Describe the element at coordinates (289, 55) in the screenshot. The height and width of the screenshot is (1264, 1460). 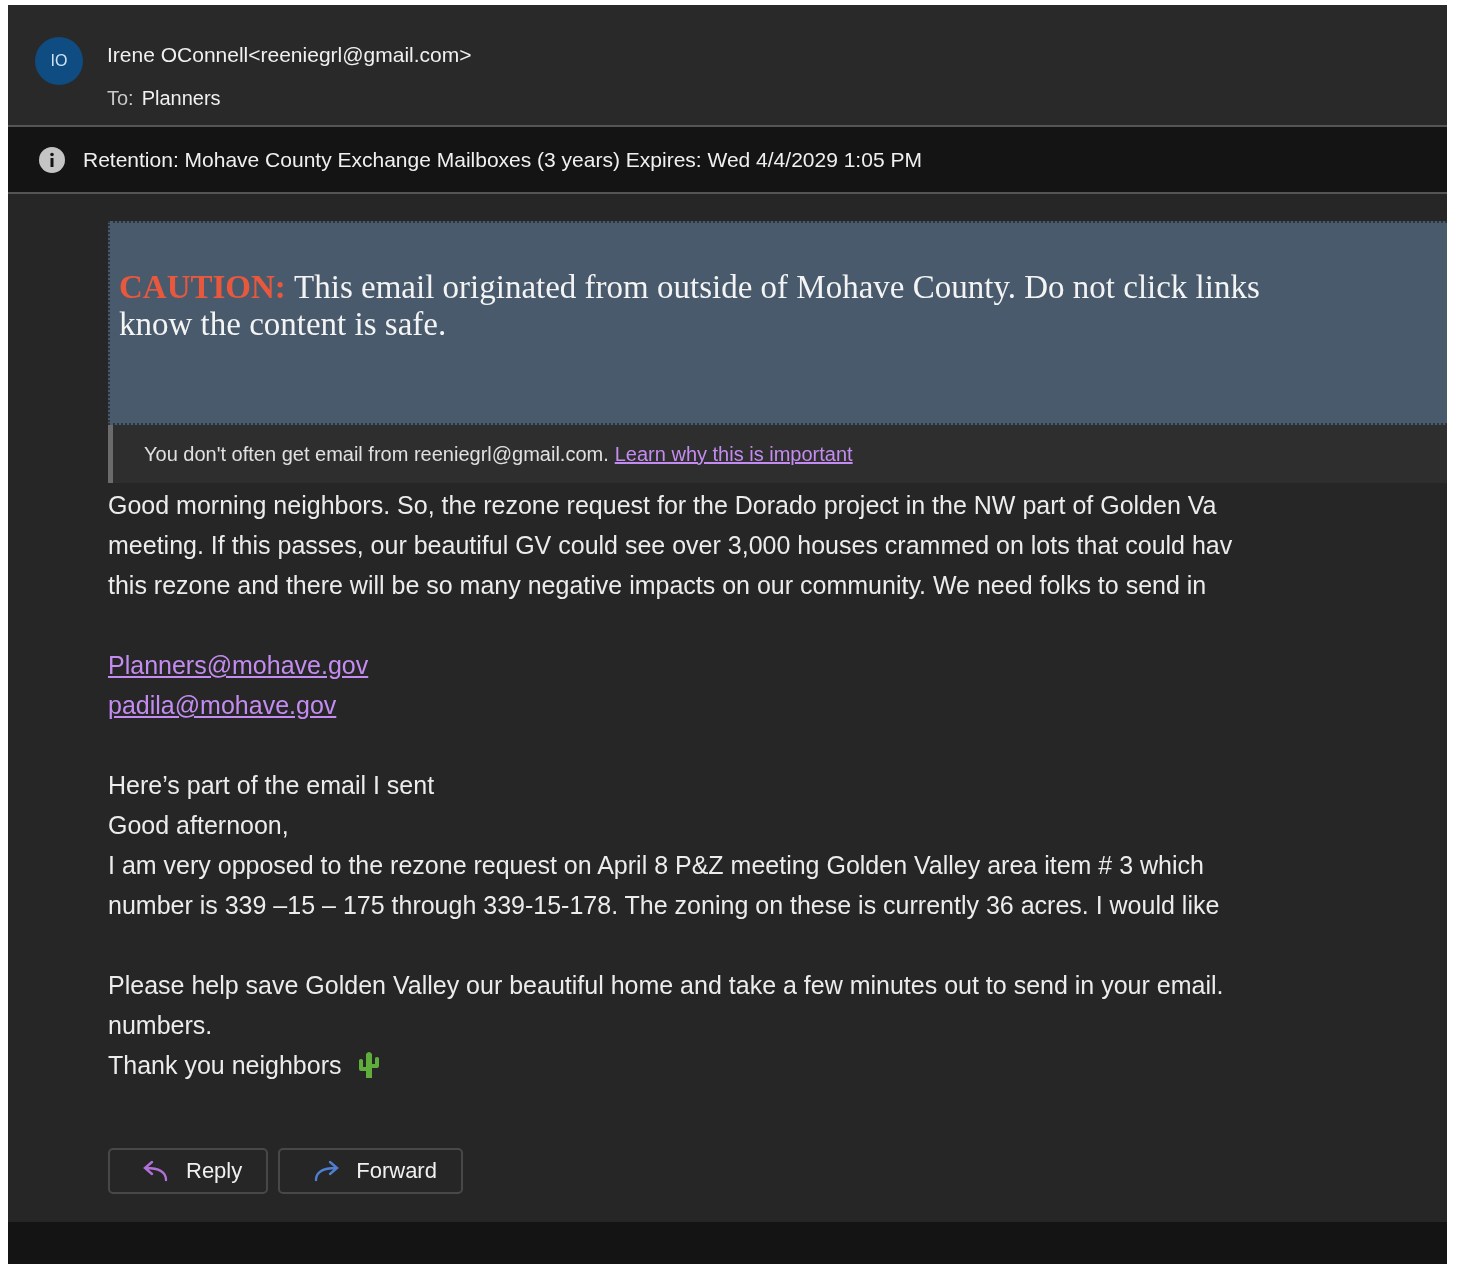
I see `sender-name: Irene OConnell<reeniegrl@gmail.com>` at that location.